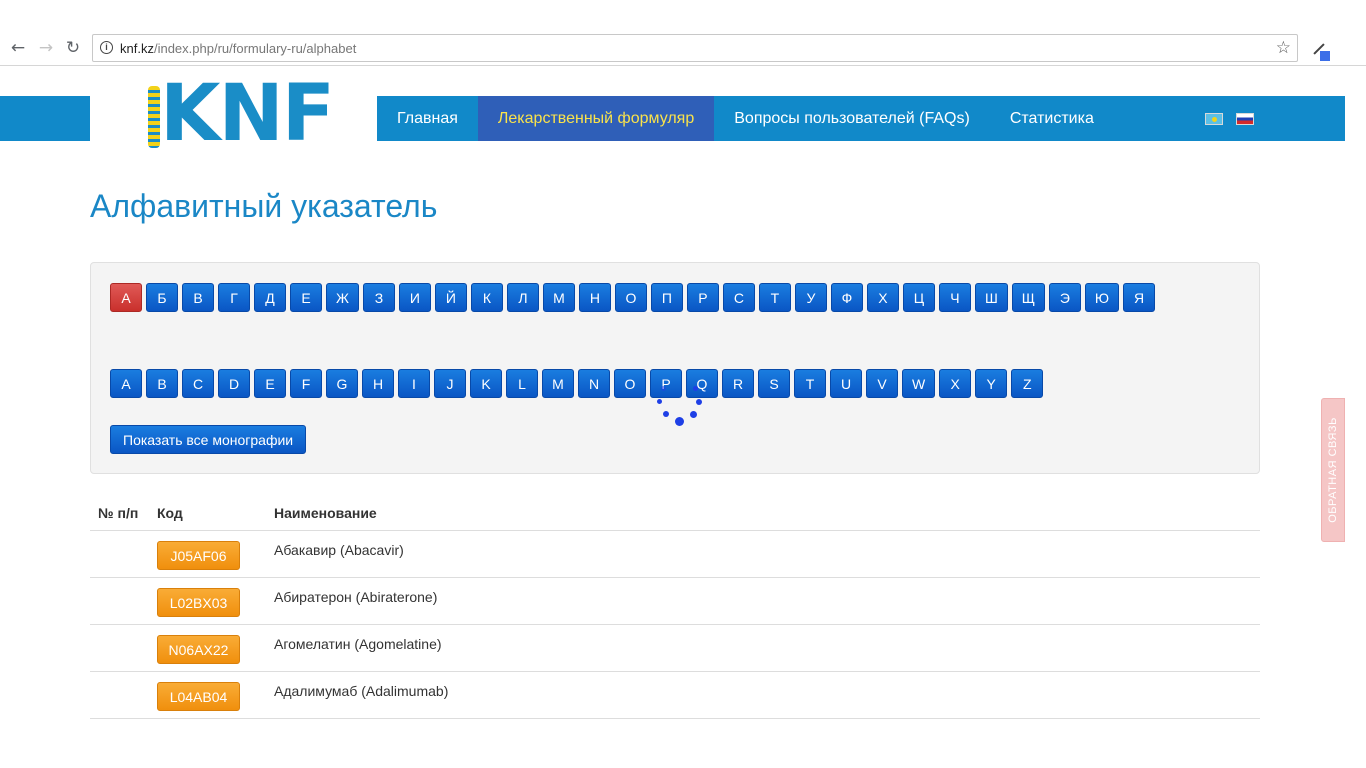  I want to click on site-info-icon: i, so click(106, 47).